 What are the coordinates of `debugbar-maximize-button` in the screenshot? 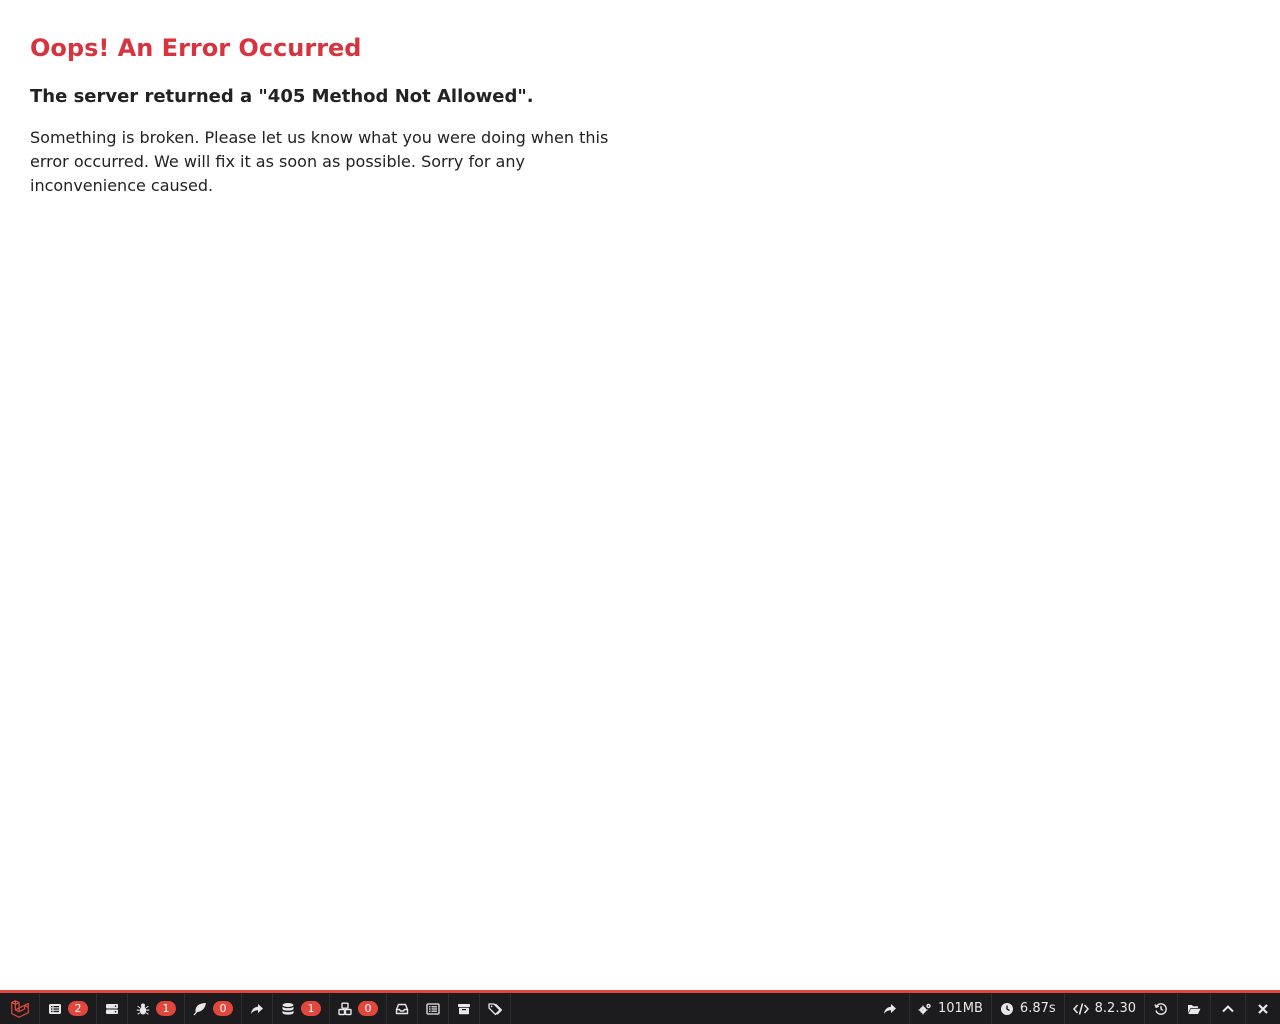 It's located at (1227, 1008).